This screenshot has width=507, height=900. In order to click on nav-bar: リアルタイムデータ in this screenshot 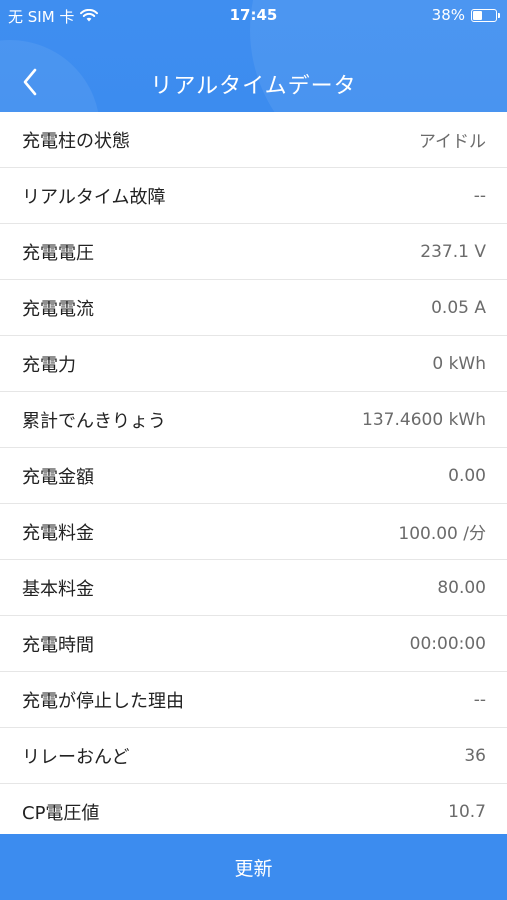, I will do `click(253, 82)`.